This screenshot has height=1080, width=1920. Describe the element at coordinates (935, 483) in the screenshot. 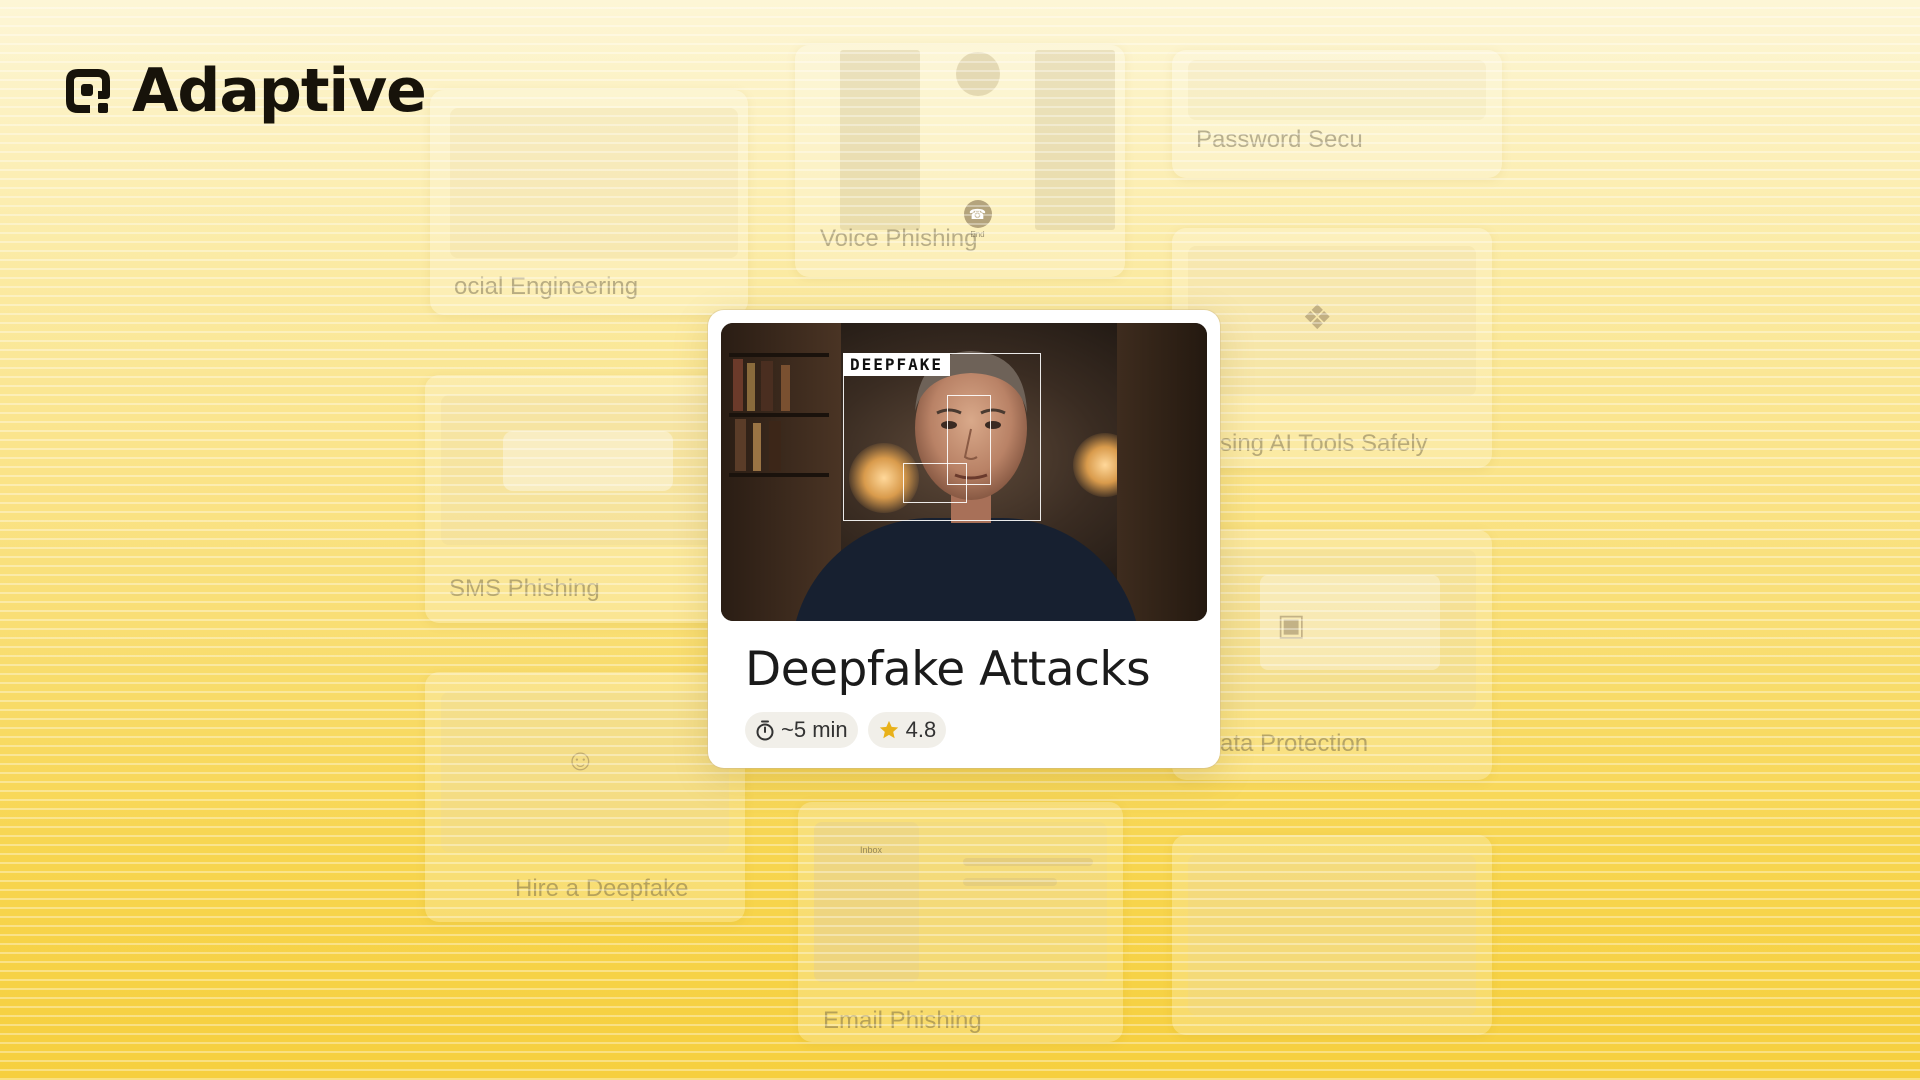

I see `mouth-detection-box` at that location.